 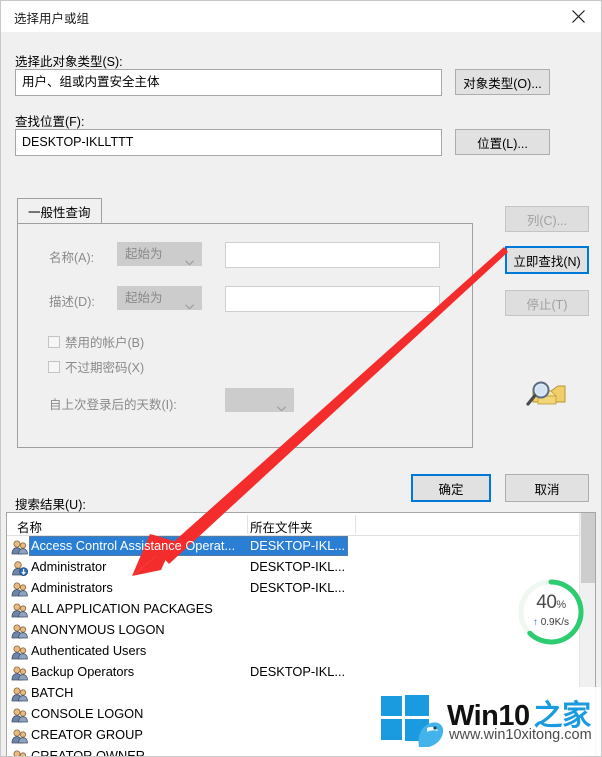 What do you see at coordinates (72, 587) in the screenshot?
I see `row-name: Administrators` at bounding box center [72, 587].